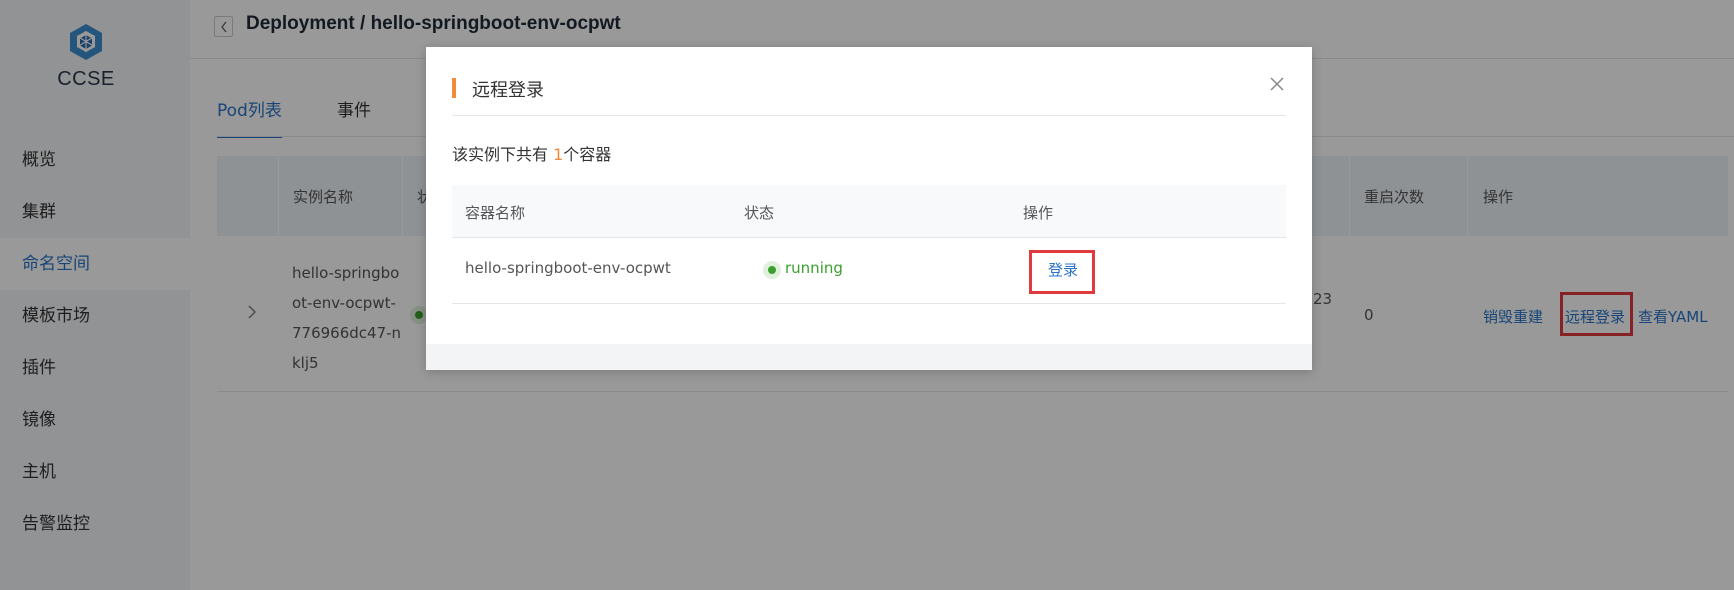 This screenshot has width=1734, height=590. Describe the element at coordinates (869, 270) in the screenshot. I see `container-row: hello-springboot-env-ocpwt running 登录` at that location.